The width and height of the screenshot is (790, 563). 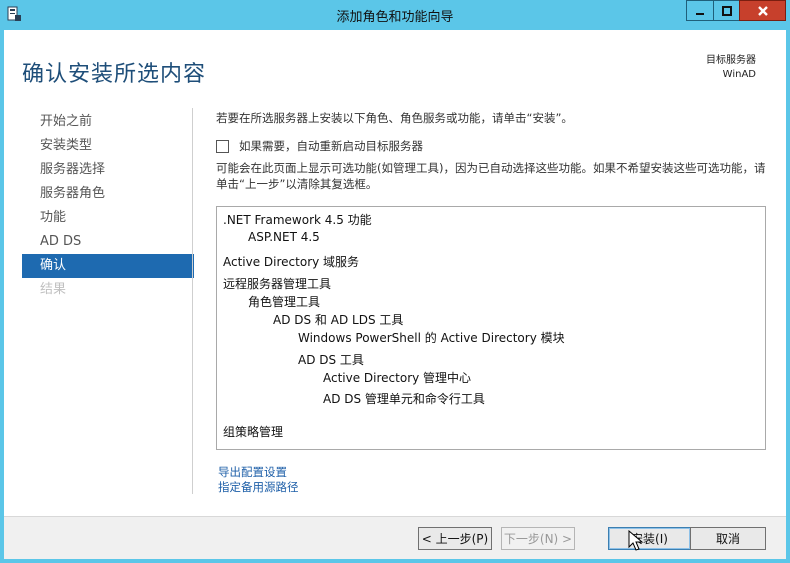 What do you see at coordinates (331, 146) in the screenshot?
I see `restart-label: 如果需要，自动重新启动目标服务器` at bounding box center [331, 146].